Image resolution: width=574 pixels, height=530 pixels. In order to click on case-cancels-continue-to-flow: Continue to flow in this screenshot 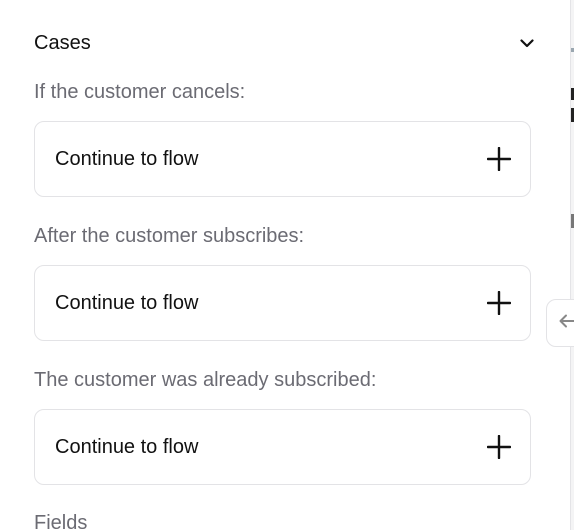, I will do `click(282, 159)`.